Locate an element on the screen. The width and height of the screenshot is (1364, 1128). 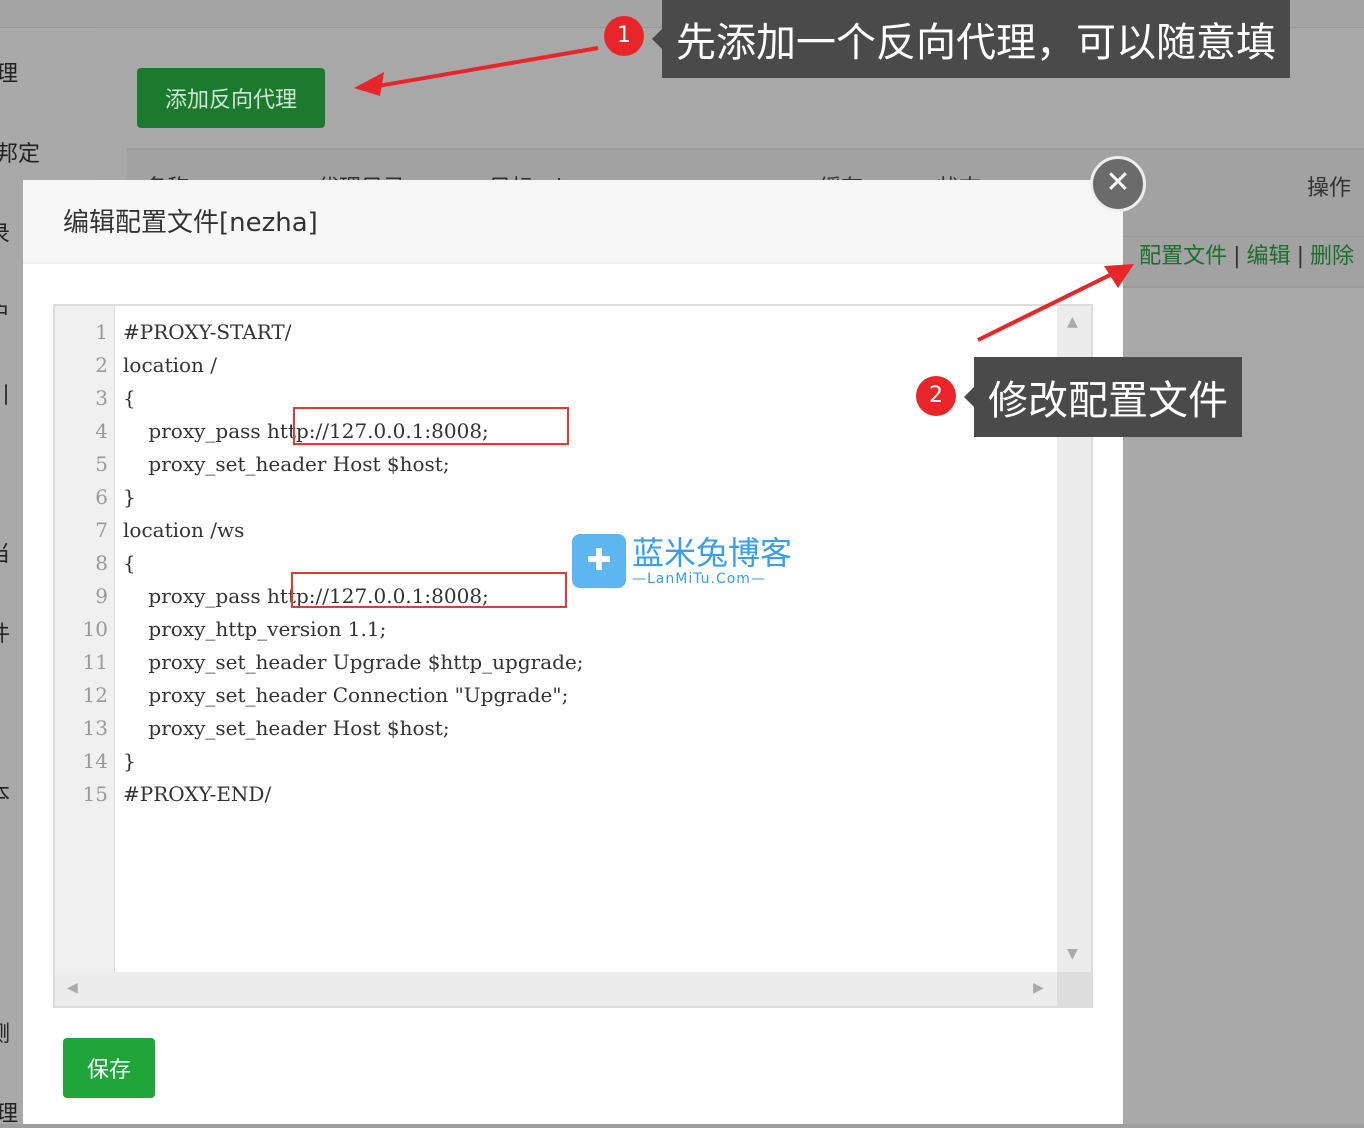
annotation-badge-2: 2 is located at coordinates (936, 396).